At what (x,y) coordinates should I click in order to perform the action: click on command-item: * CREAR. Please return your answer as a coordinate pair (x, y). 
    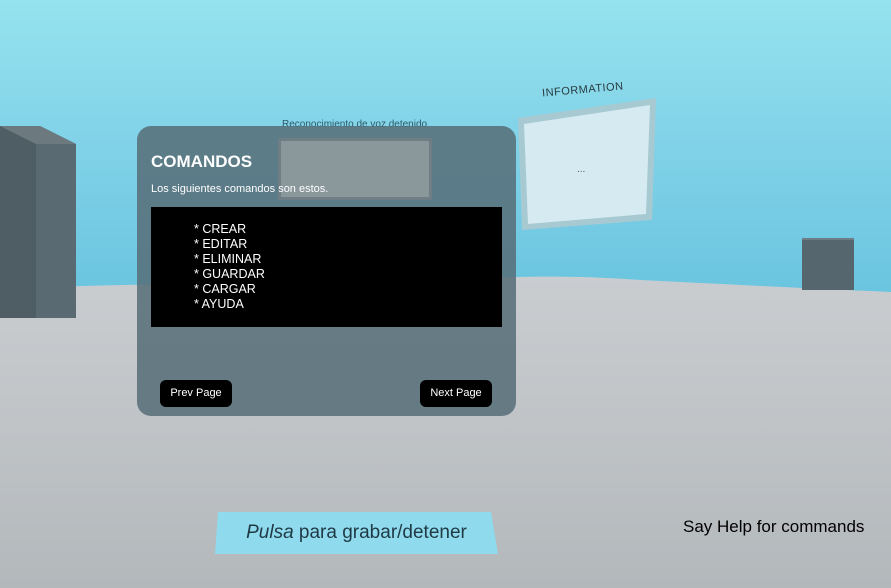
    Looking at the image, I should click on (220, 229).